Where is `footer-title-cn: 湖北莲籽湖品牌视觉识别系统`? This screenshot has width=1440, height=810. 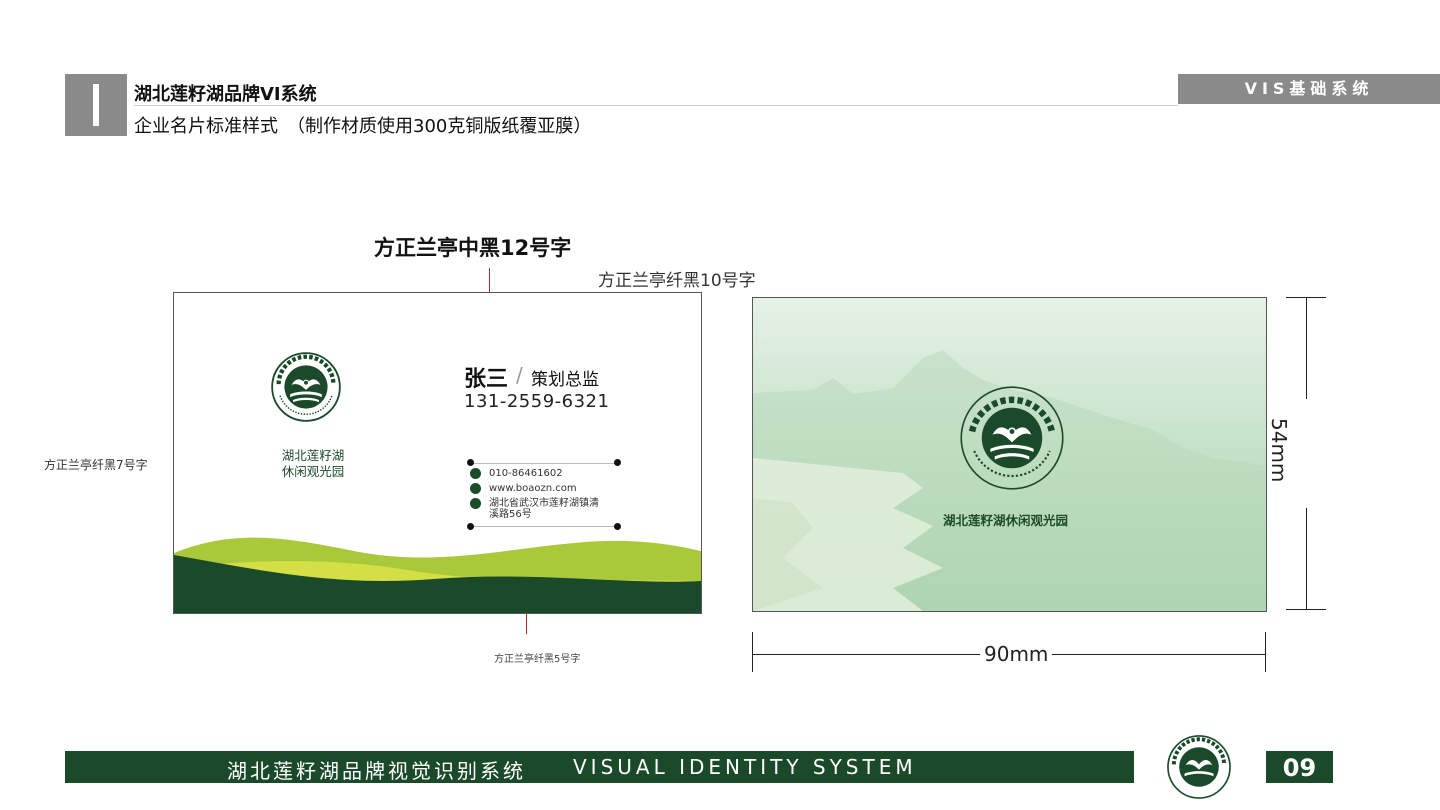 footer-title-cn: 湖北莲籽湖品牌视觉识别系统 is located at coordinates (376, 771).